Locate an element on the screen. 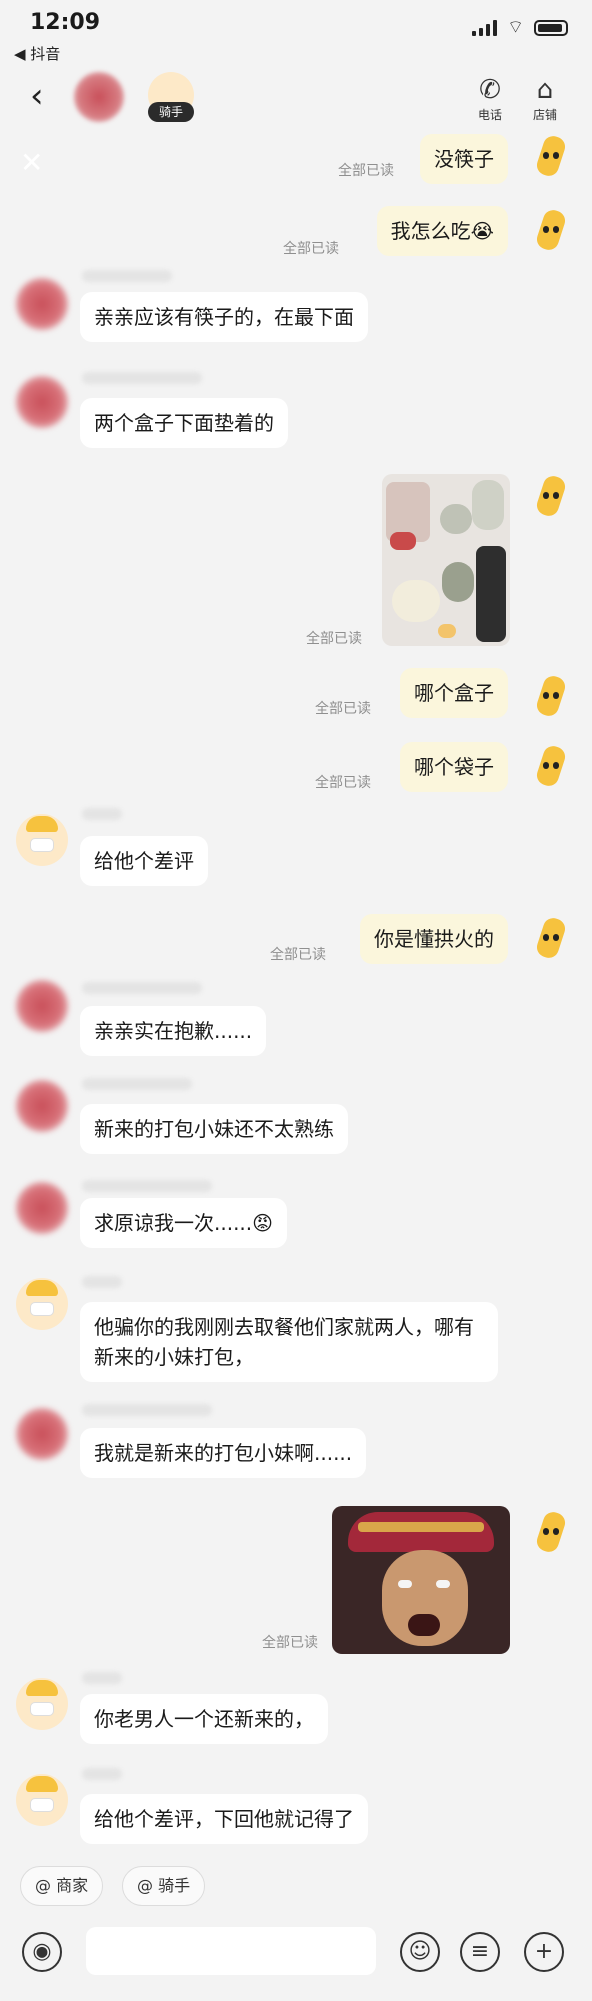 This screenshot has width=592, height=2001. message-bubble: 给他个差评 is located at coordinates (144, 861).